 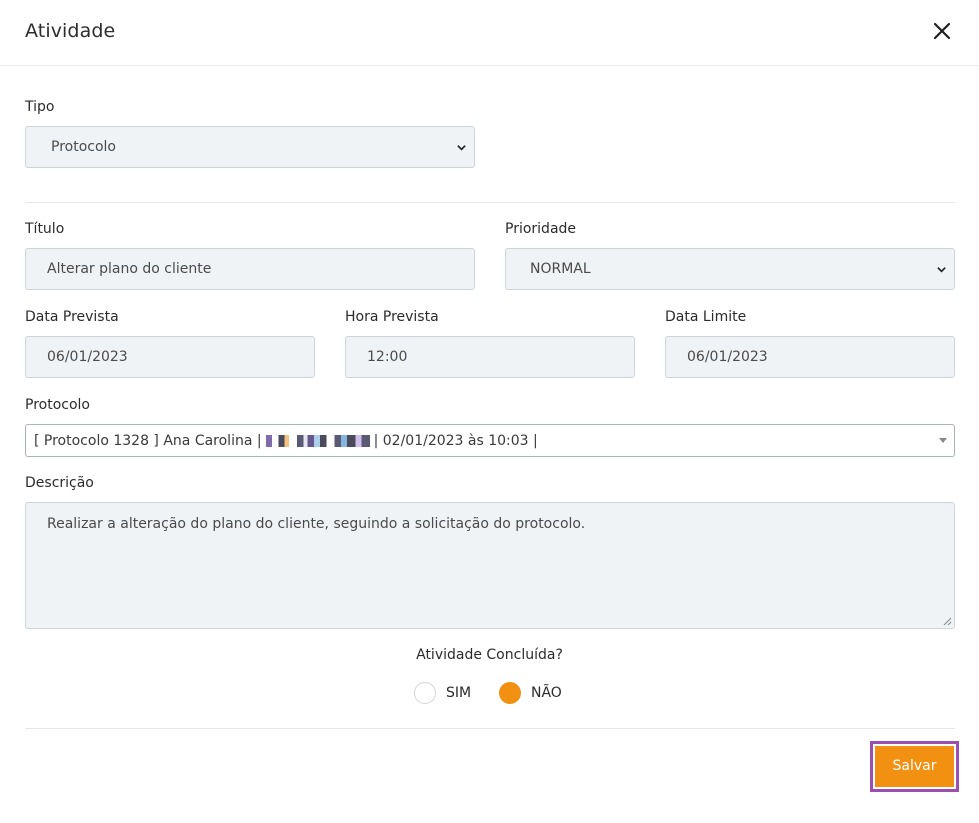 What do you see at coordinates (541, 229) in the screenshot?
I see `prioridade-label: Prioridade` at bounding box center [541, 229].